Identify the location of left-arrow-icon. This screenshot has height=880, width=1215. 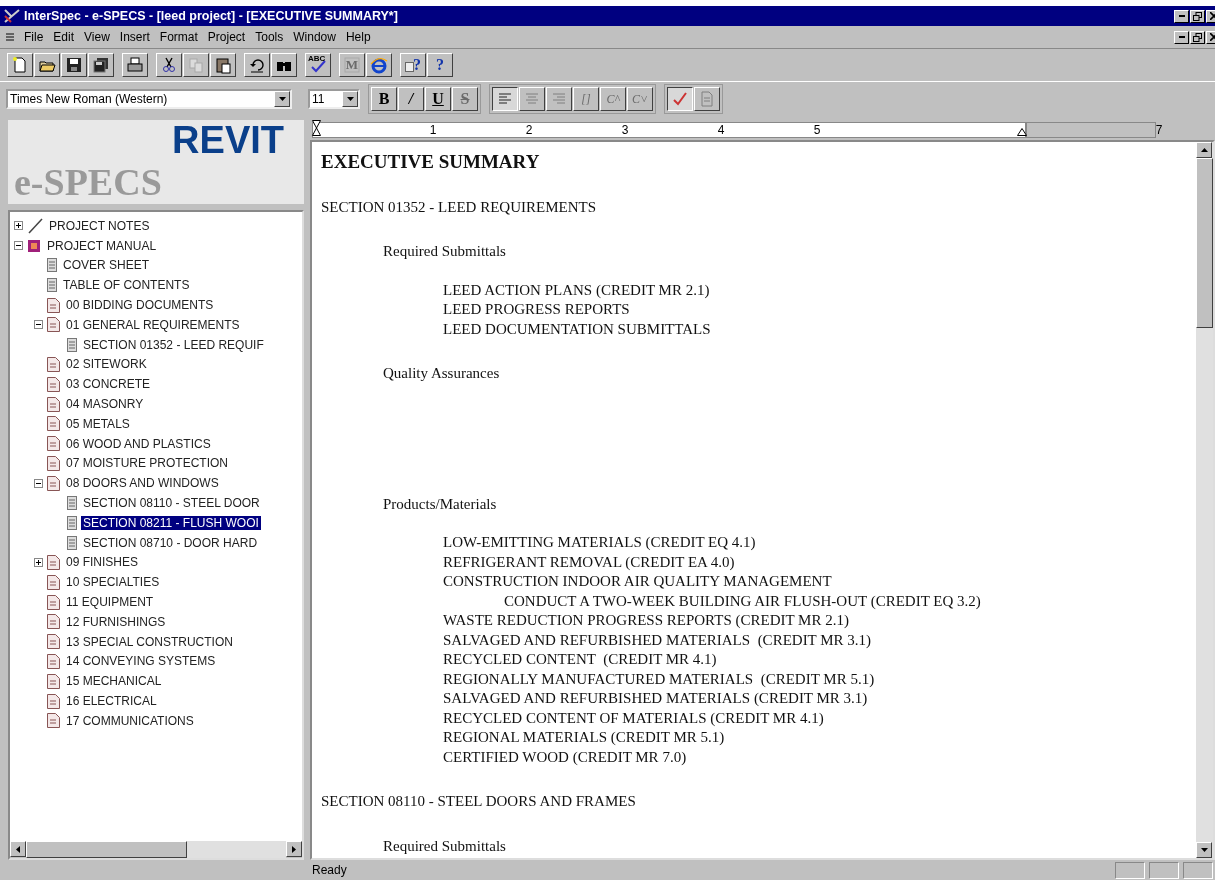
(18, 849).